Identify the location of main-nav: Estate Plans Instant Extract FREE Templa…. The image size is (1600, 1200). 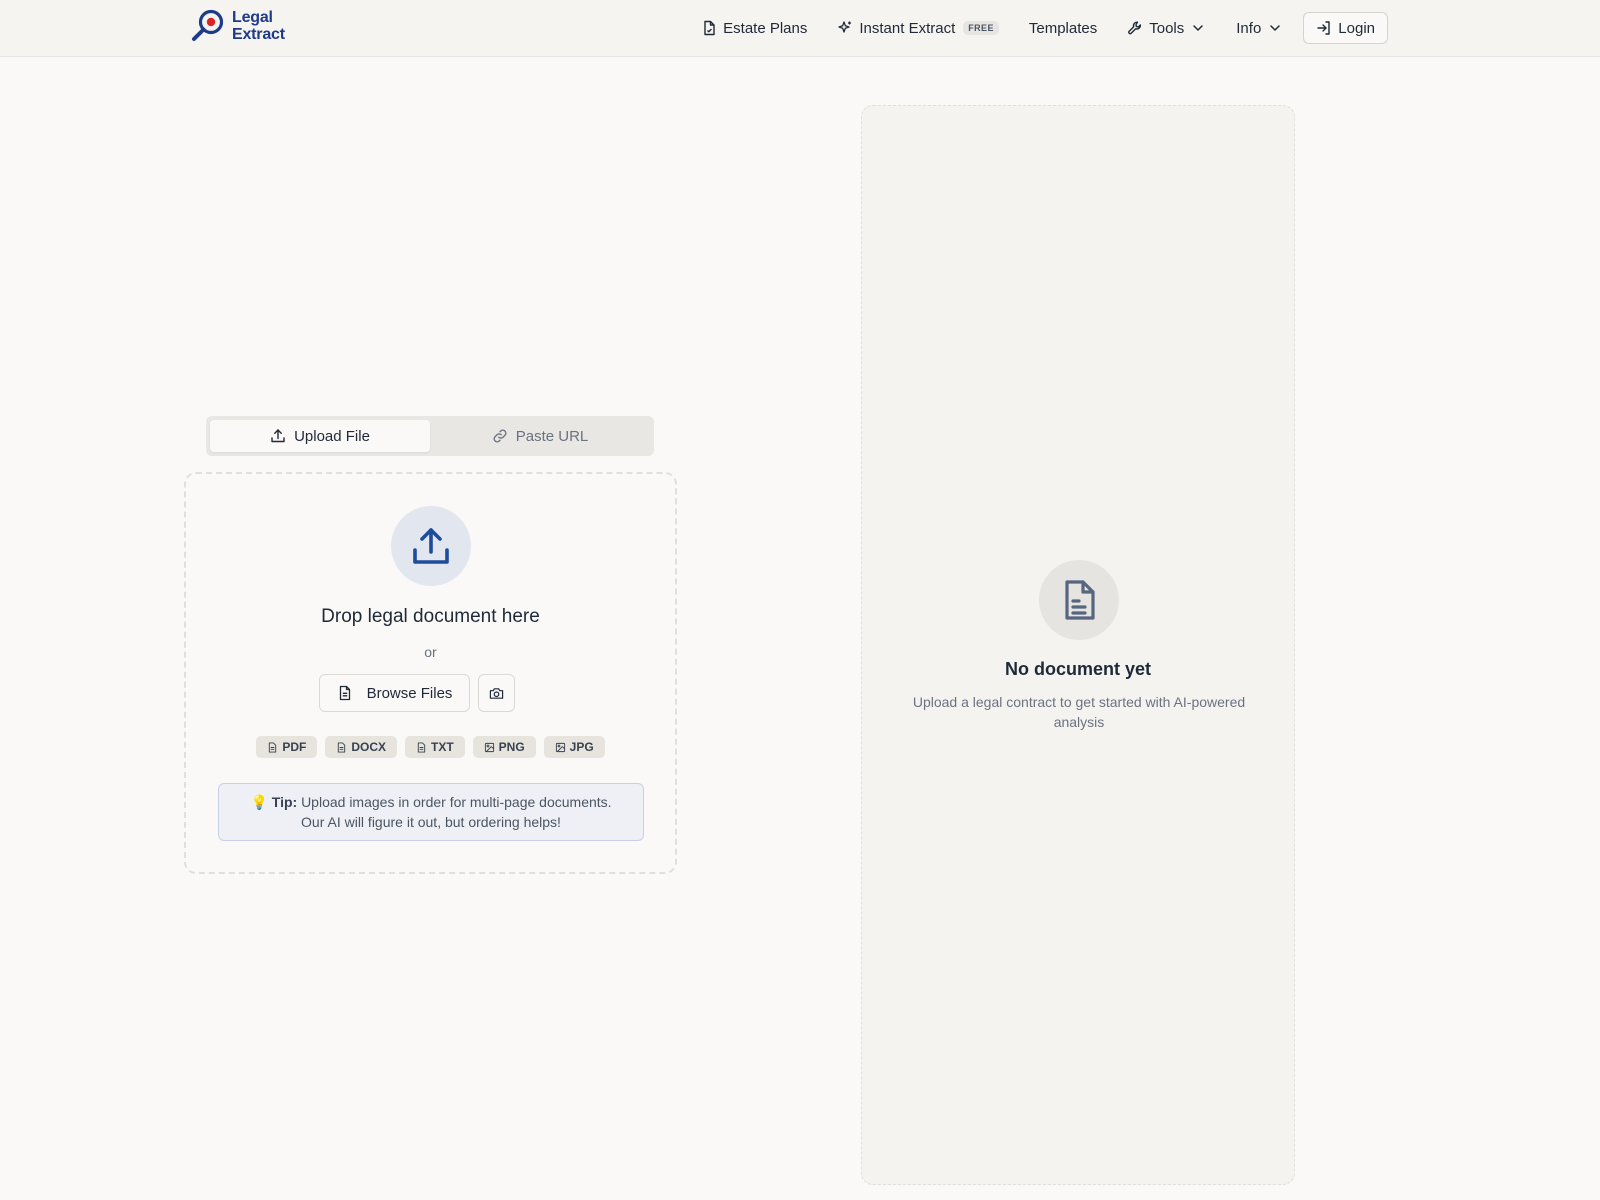
(1029, 28).